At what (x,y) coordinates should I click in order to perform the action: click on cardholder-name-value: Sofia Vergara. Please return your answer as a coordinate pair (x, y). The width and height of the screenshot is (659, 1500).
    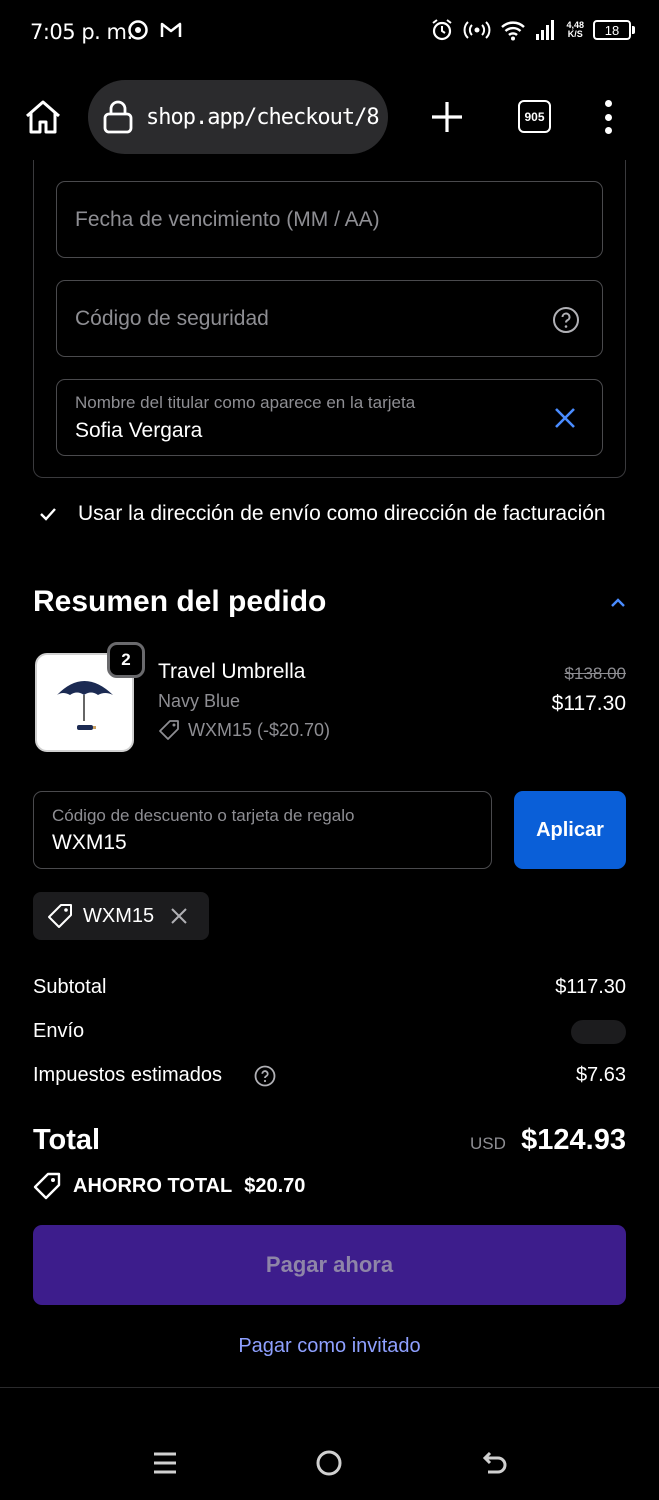
    Looking at the image, I should click on (139, 430).